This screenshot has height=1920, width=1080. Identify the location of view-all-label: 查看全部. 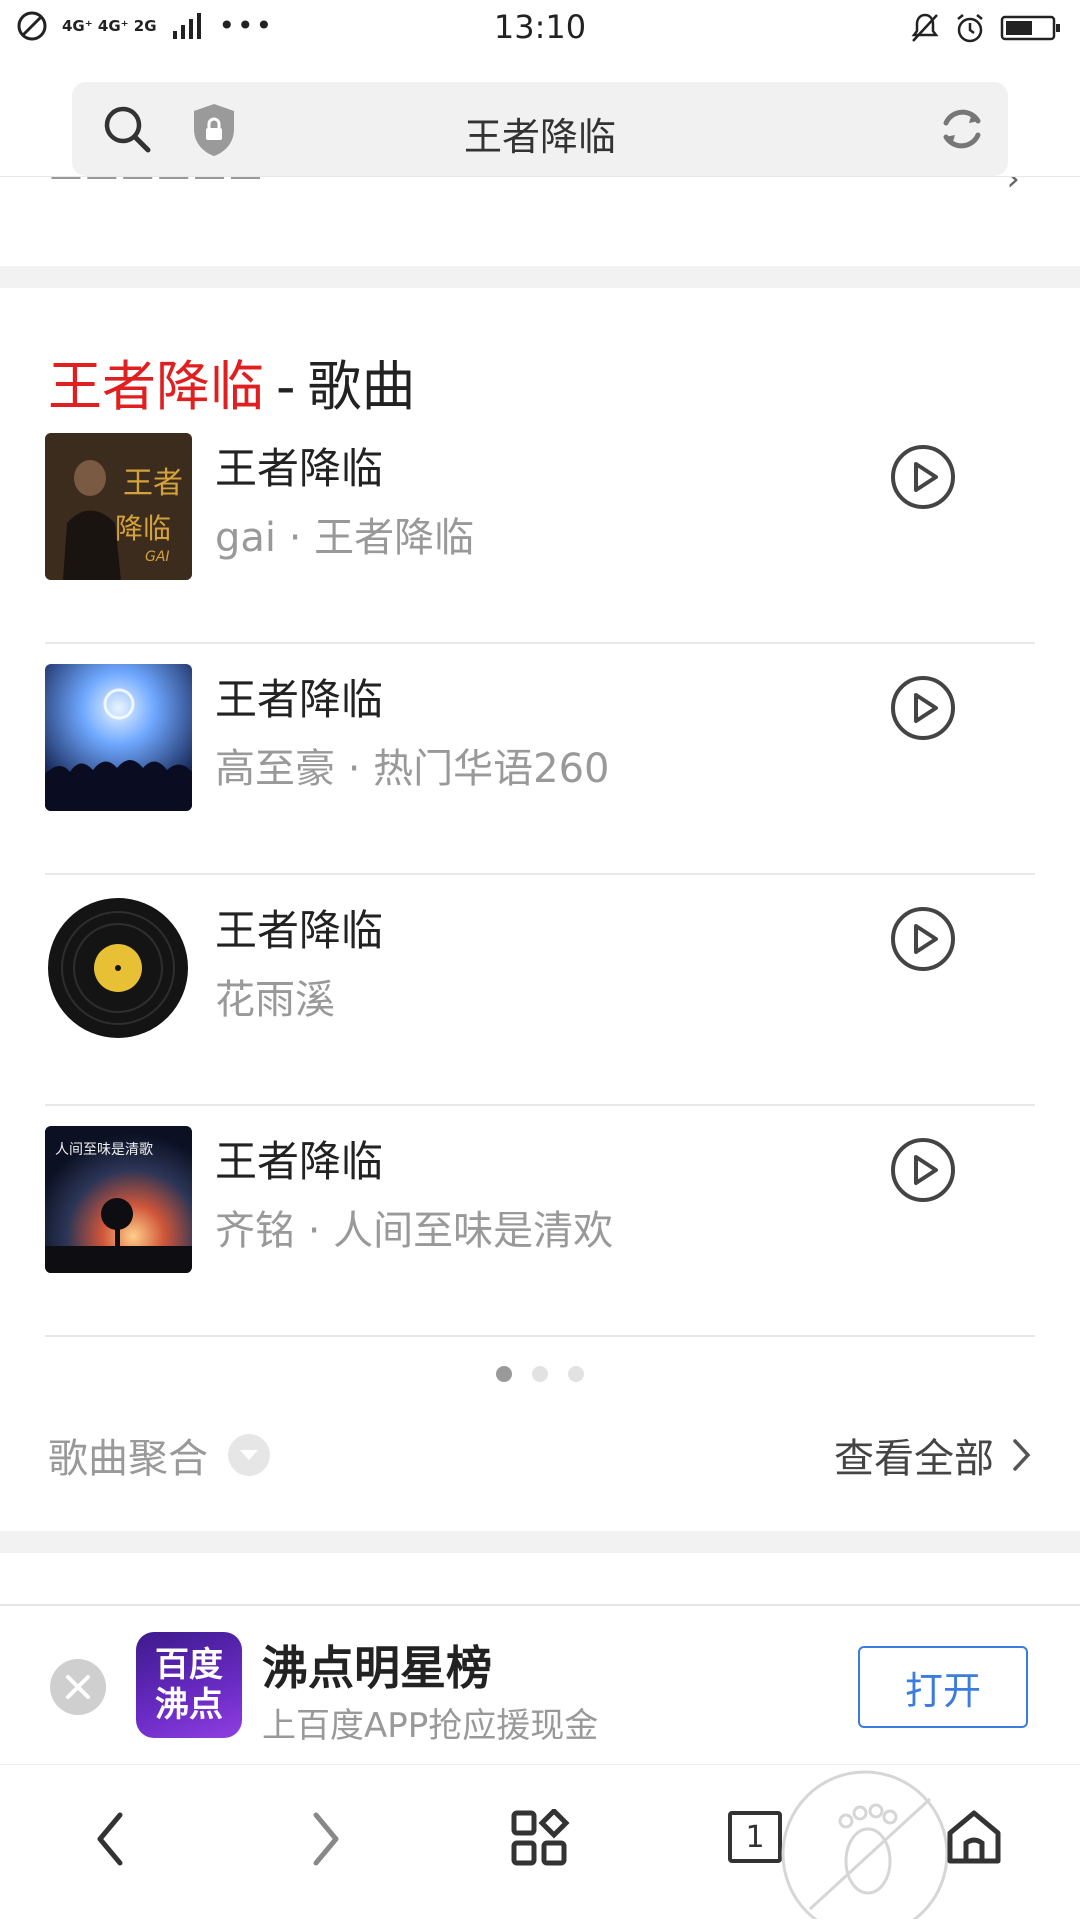
(914, 1459).